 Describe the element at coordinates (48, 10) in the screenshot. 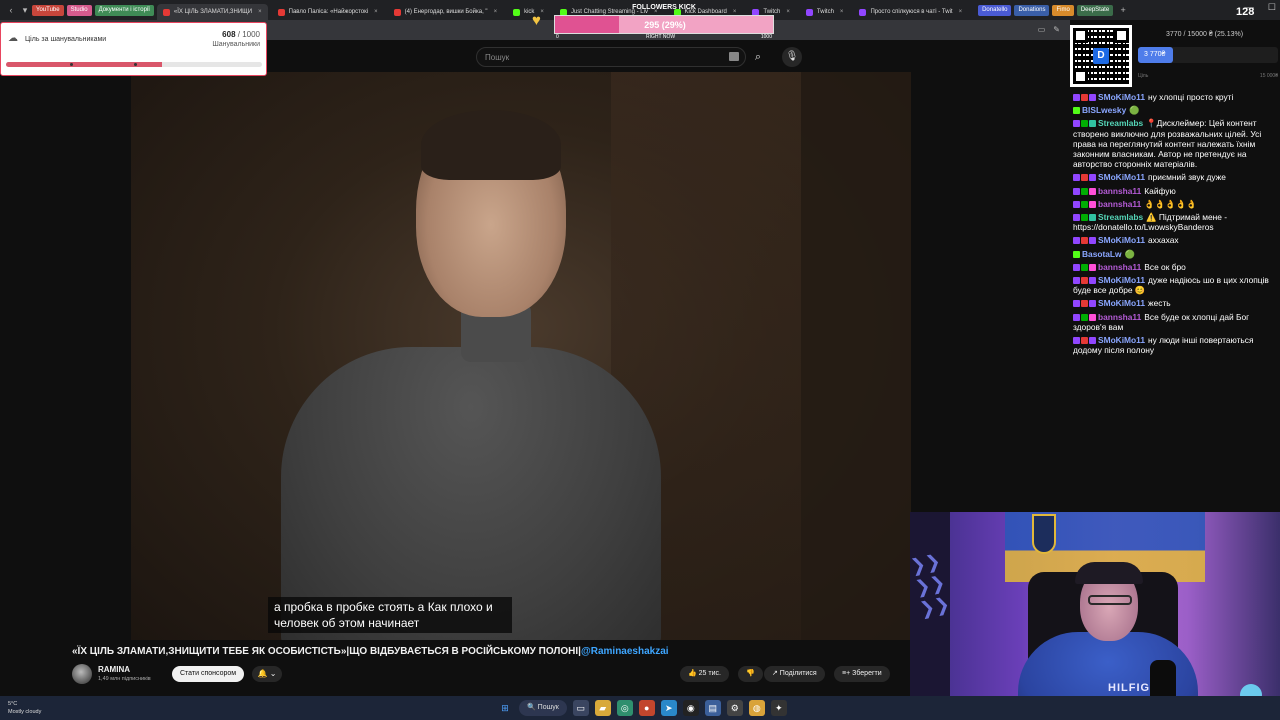

I see `bookmark-item: YouTube` at that location.